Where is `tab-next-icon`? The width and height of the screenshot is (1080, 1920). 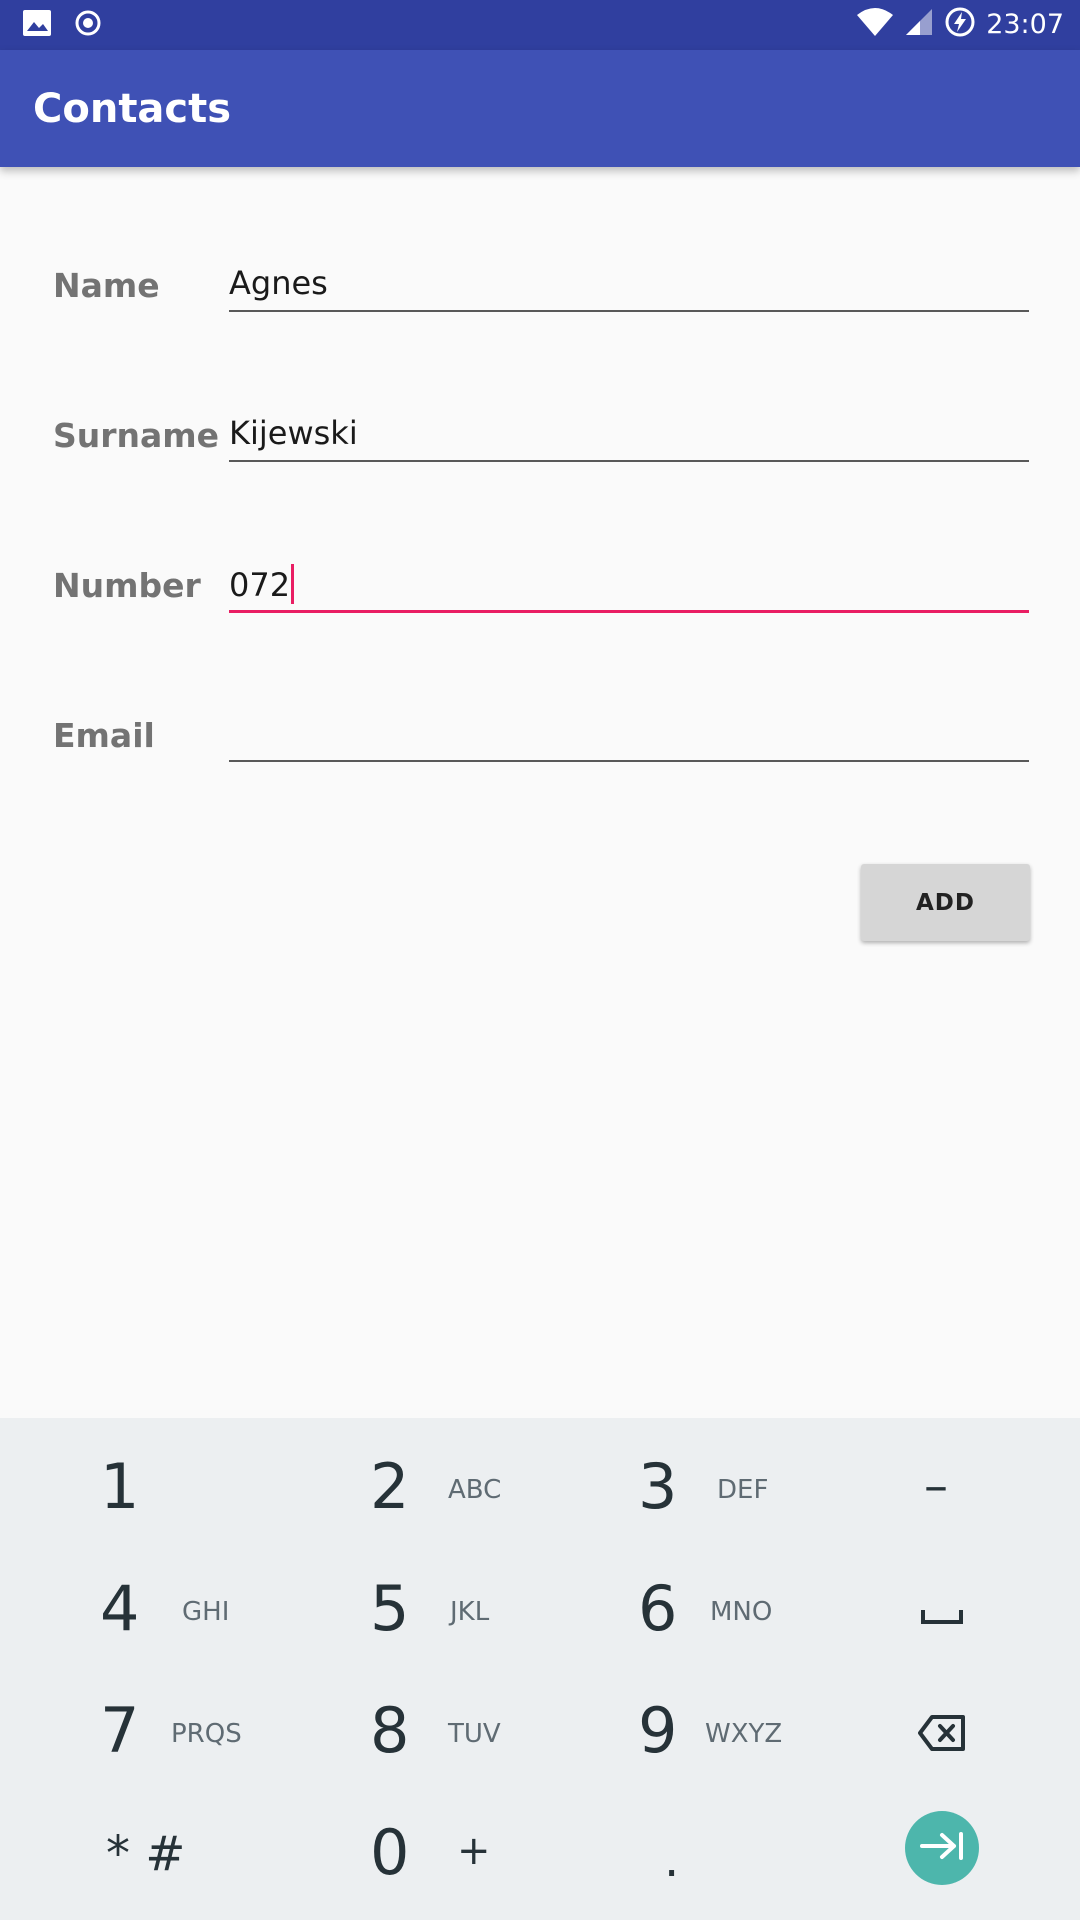
tab-next-icon is located at coordinates (942, 1848).